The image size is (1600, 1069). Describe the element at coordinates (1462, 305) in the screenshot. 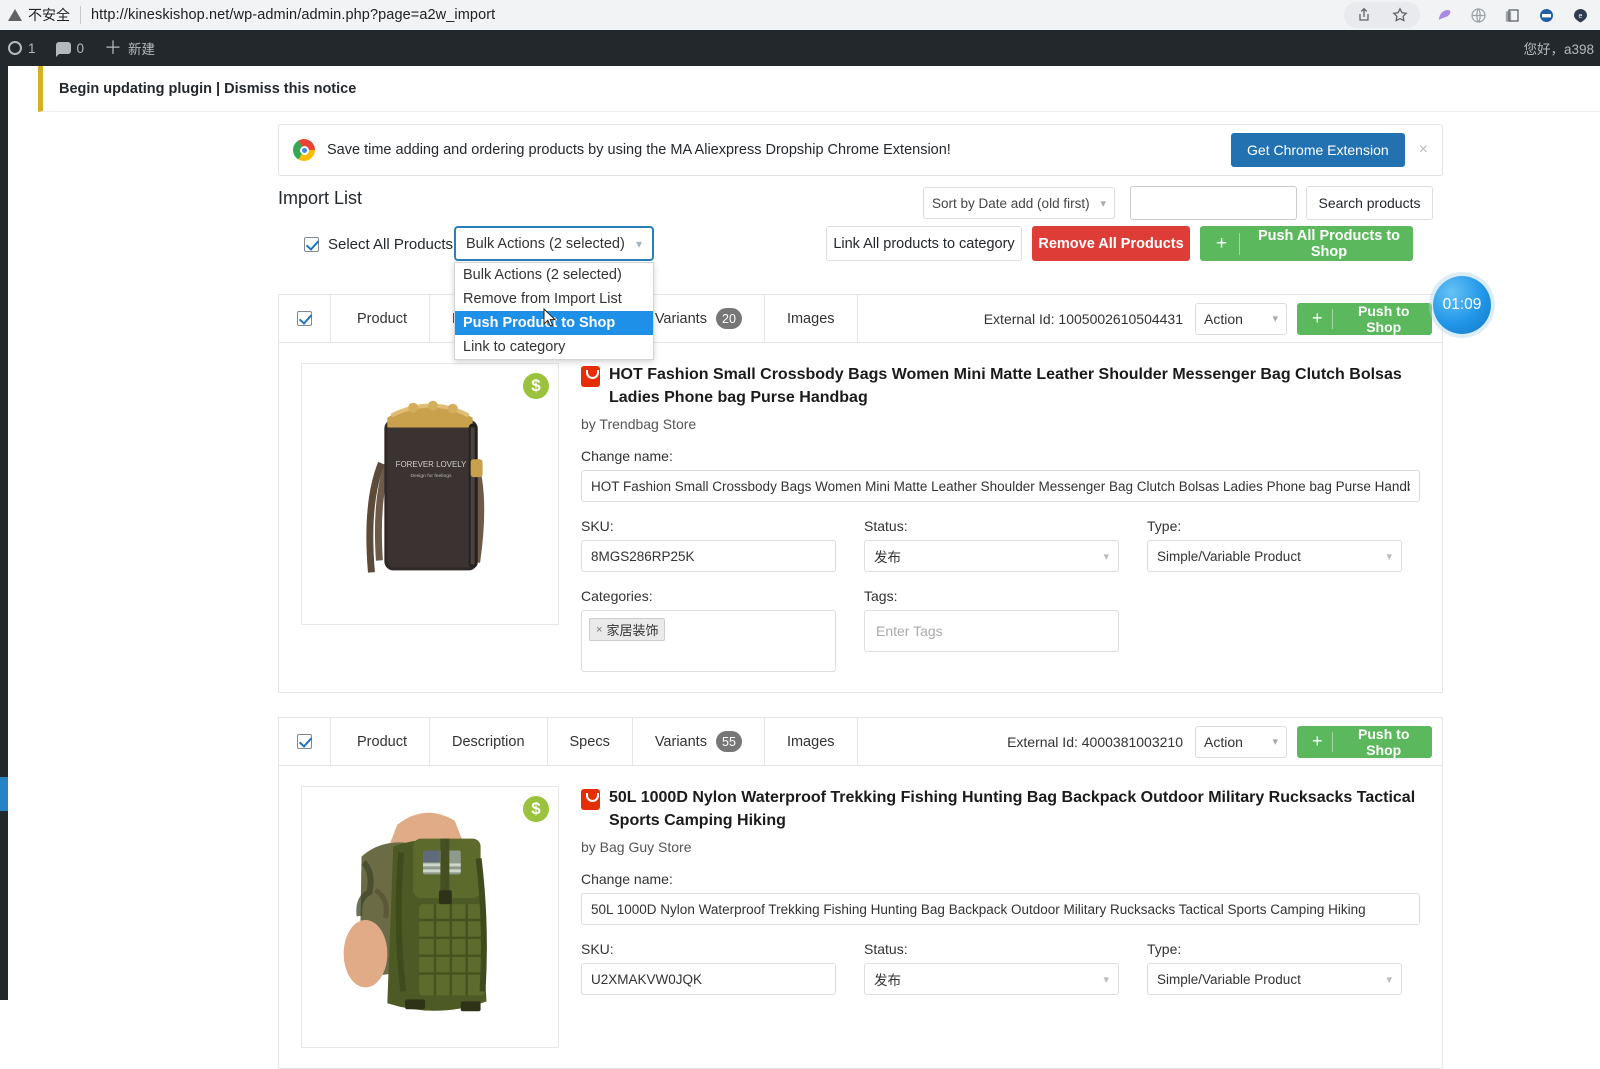

I see `session-timer-badge: 01:09` at that location.